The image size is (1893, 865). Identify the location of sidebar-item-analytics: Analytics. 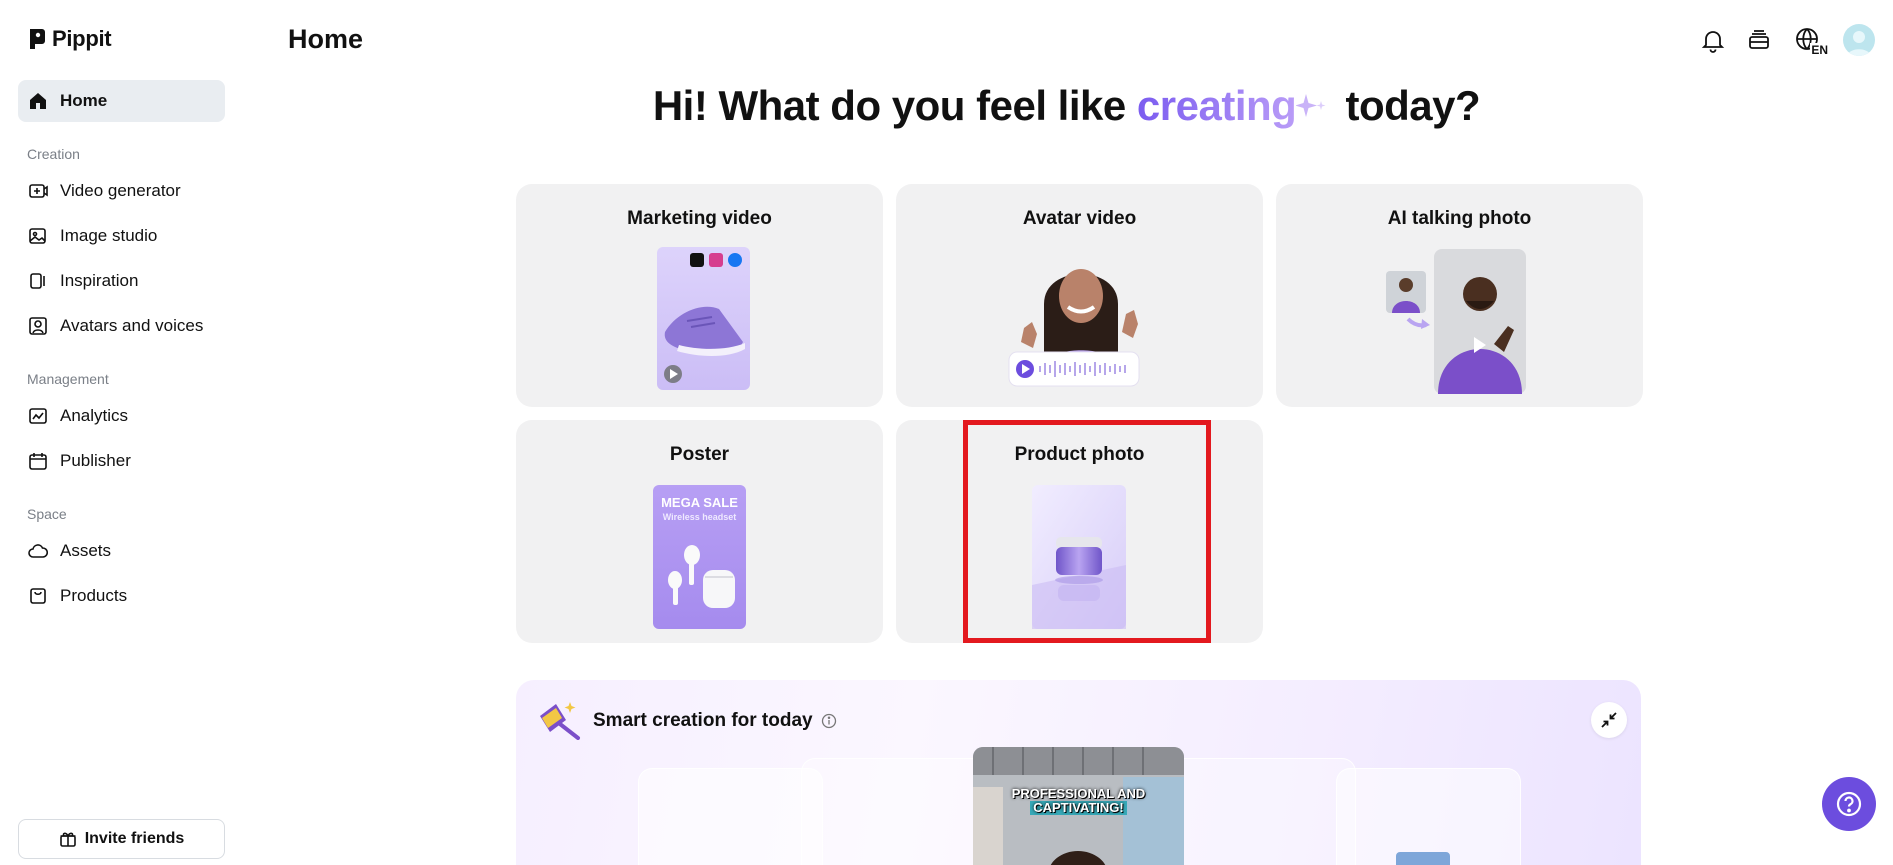
(121, 416).